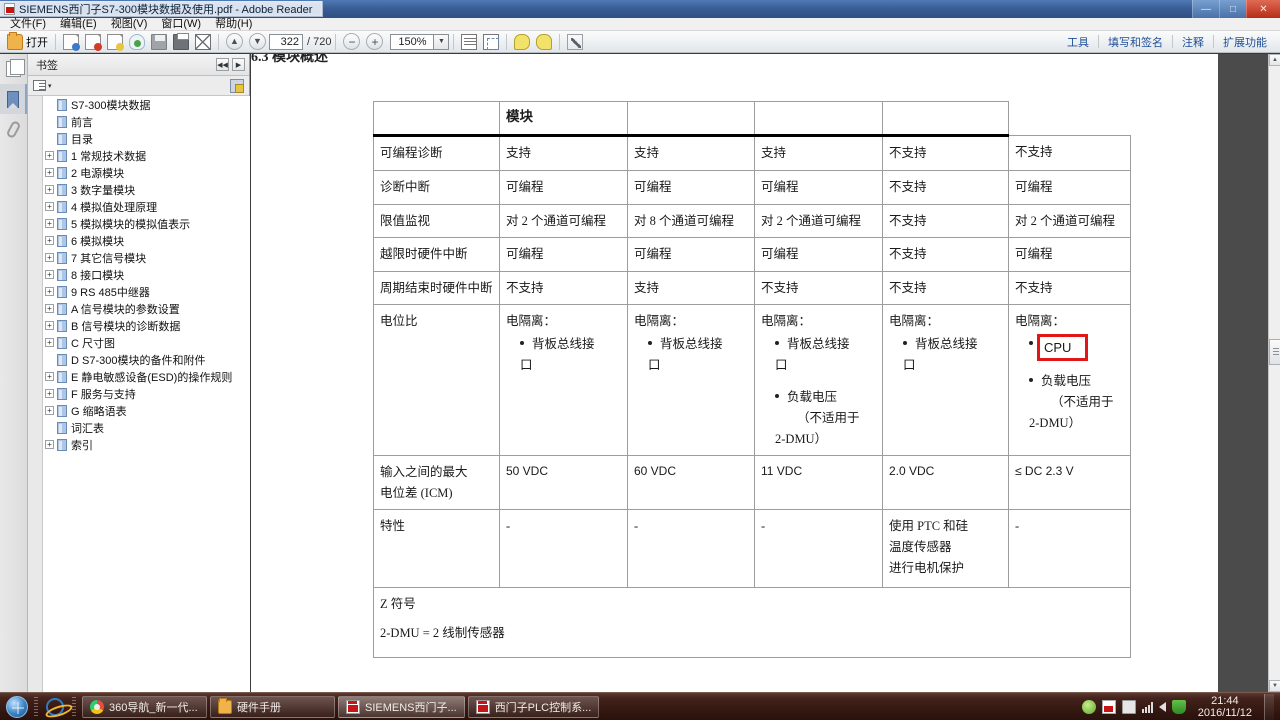 The height and width of the screenshot is (720, 1280). Describe the element at coordinates (222, 64) in the screenshot. I see `collapse-panel-icon: ◀◀` at that location.